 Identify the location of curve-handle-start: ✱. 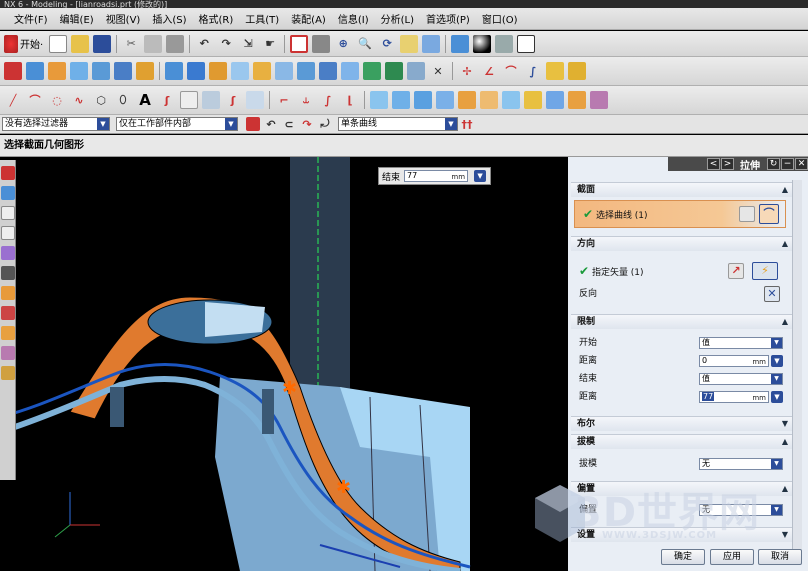
(289, 388).